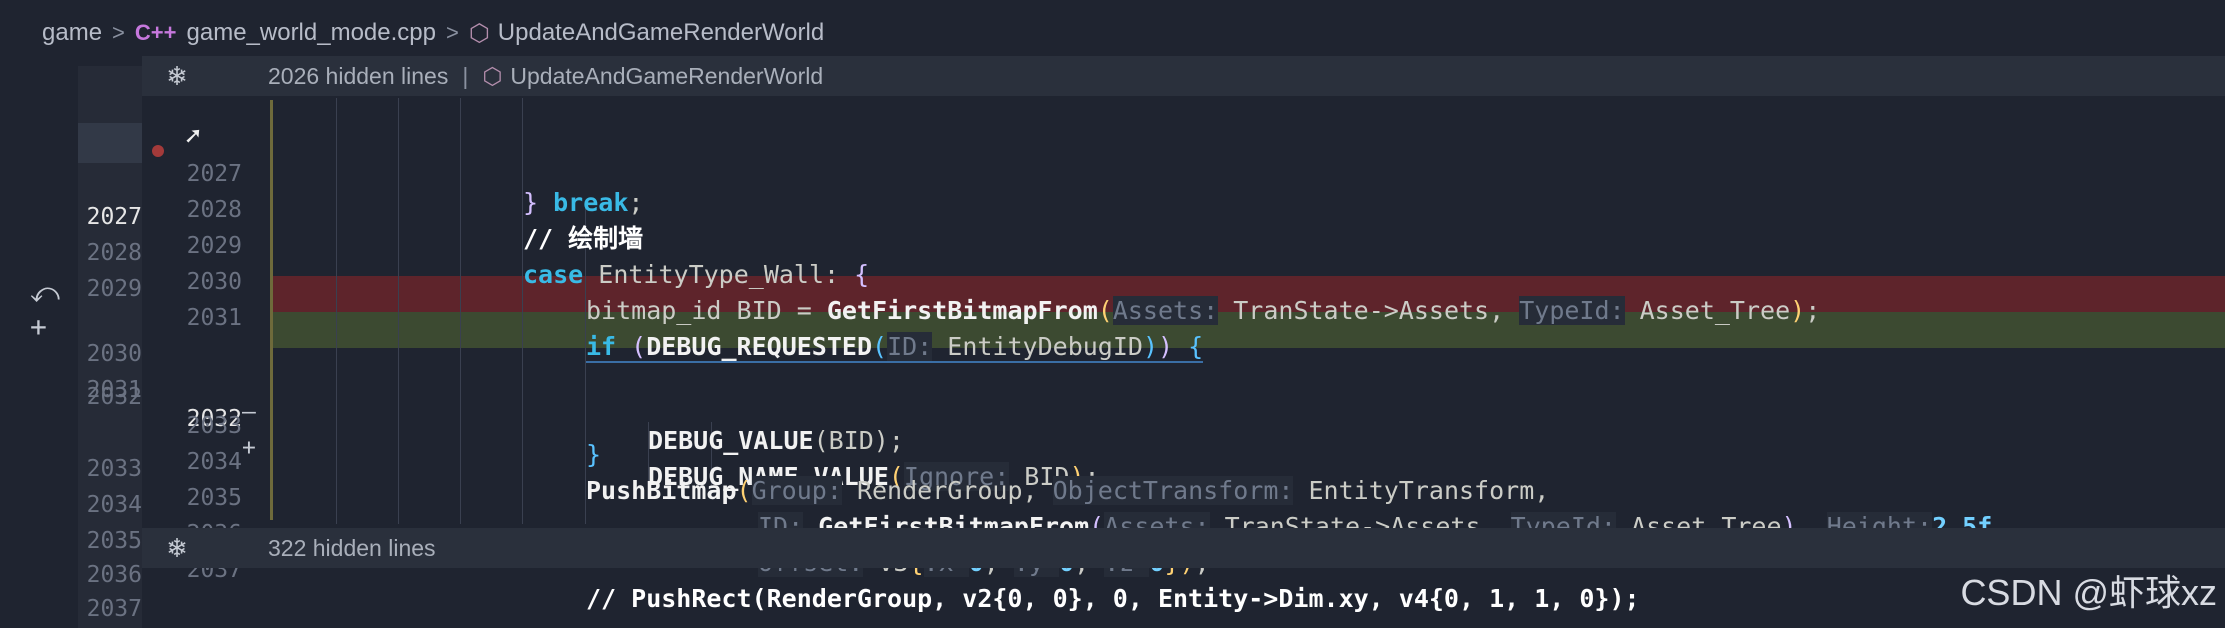 This screenshot has height=628, width=2225. Describe the element at coordinates (311, 33) in the screenshot. I see `breadcrumb-file: game_world_mode.cpp` at that location.